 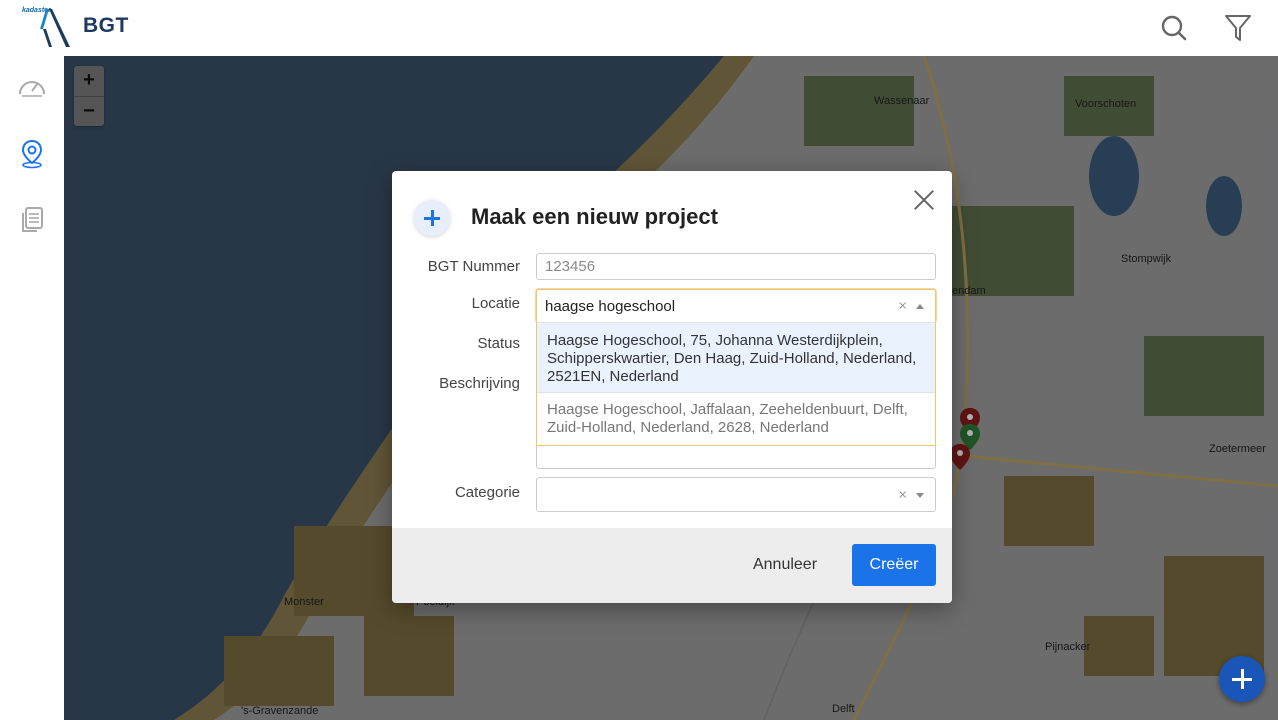 I want to click on documents-icon, so click(x=32, y=220).